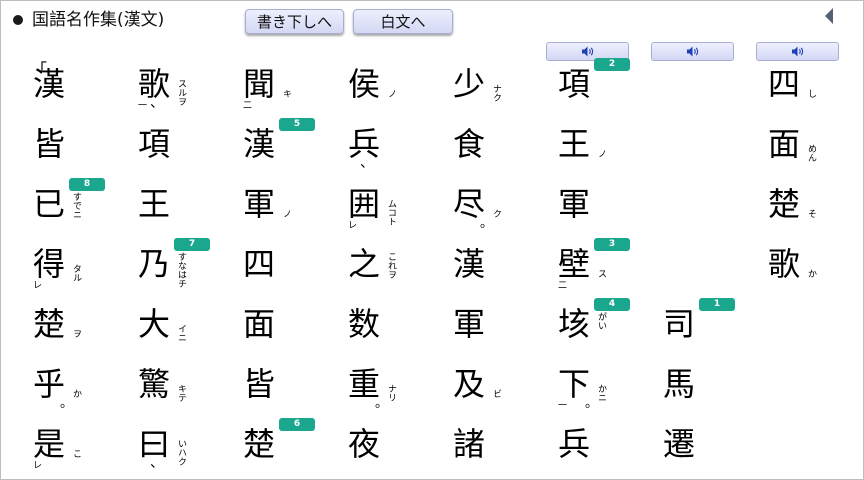  Describe the element at coordinates (601, 273) in the screenshot. I see `okurigana: ス` at that location.